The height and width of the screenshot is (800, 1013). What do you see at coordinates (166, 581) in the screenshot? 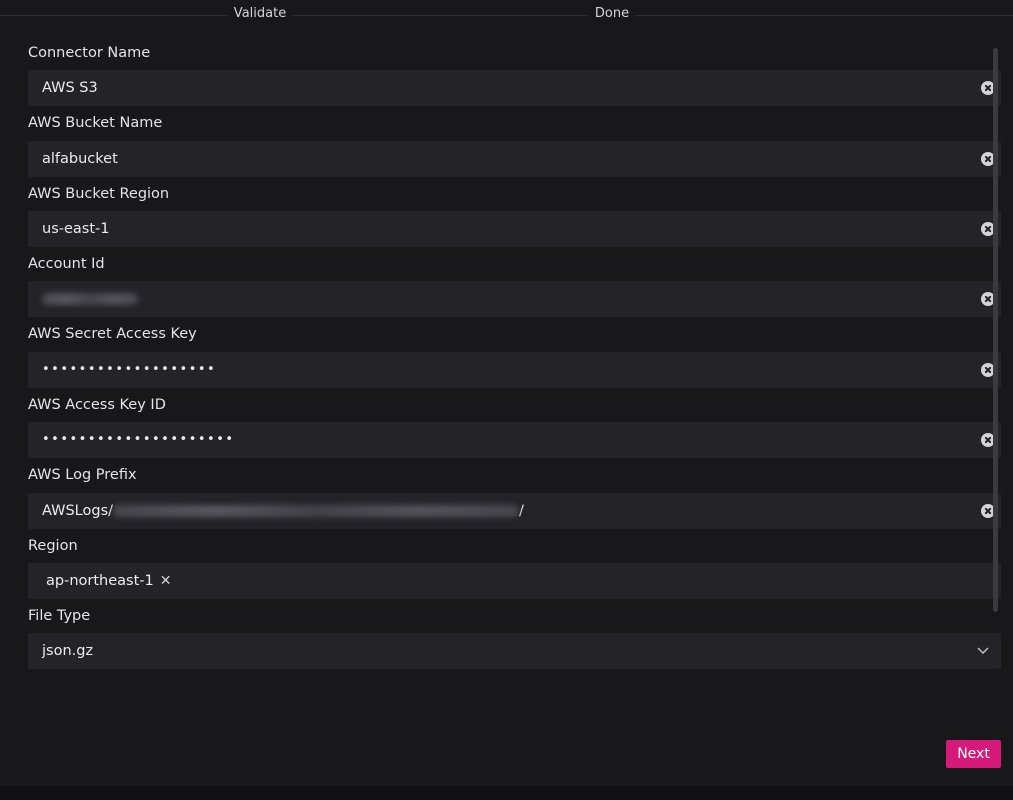
I see `close-icon: ✕` at bounding box center [166, 581].